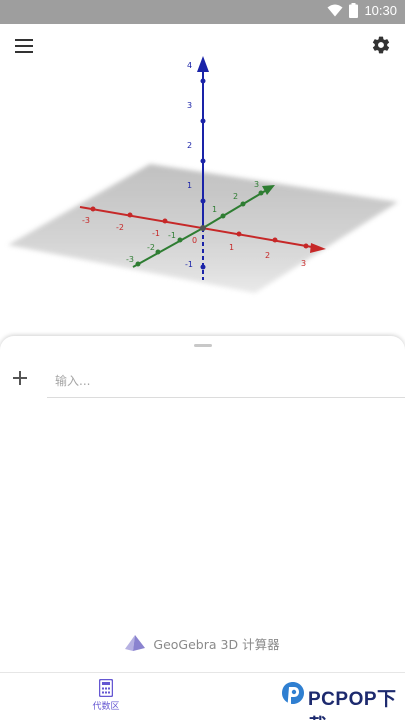  Describe the element at coordinates (156, 233) in the screenshot. I see `x-tick-label: -1` at that location.